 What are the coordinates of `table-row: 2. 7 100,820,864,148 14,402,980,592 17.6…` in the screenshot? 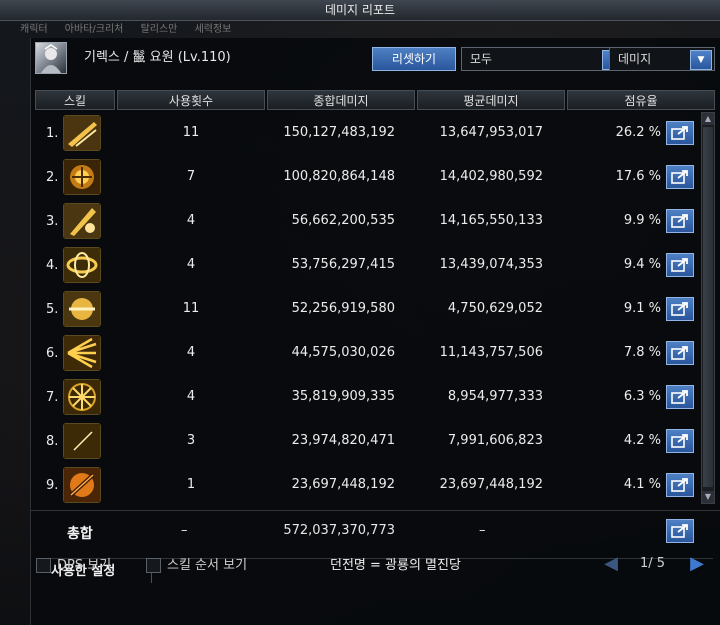 It's located at (366, 177).